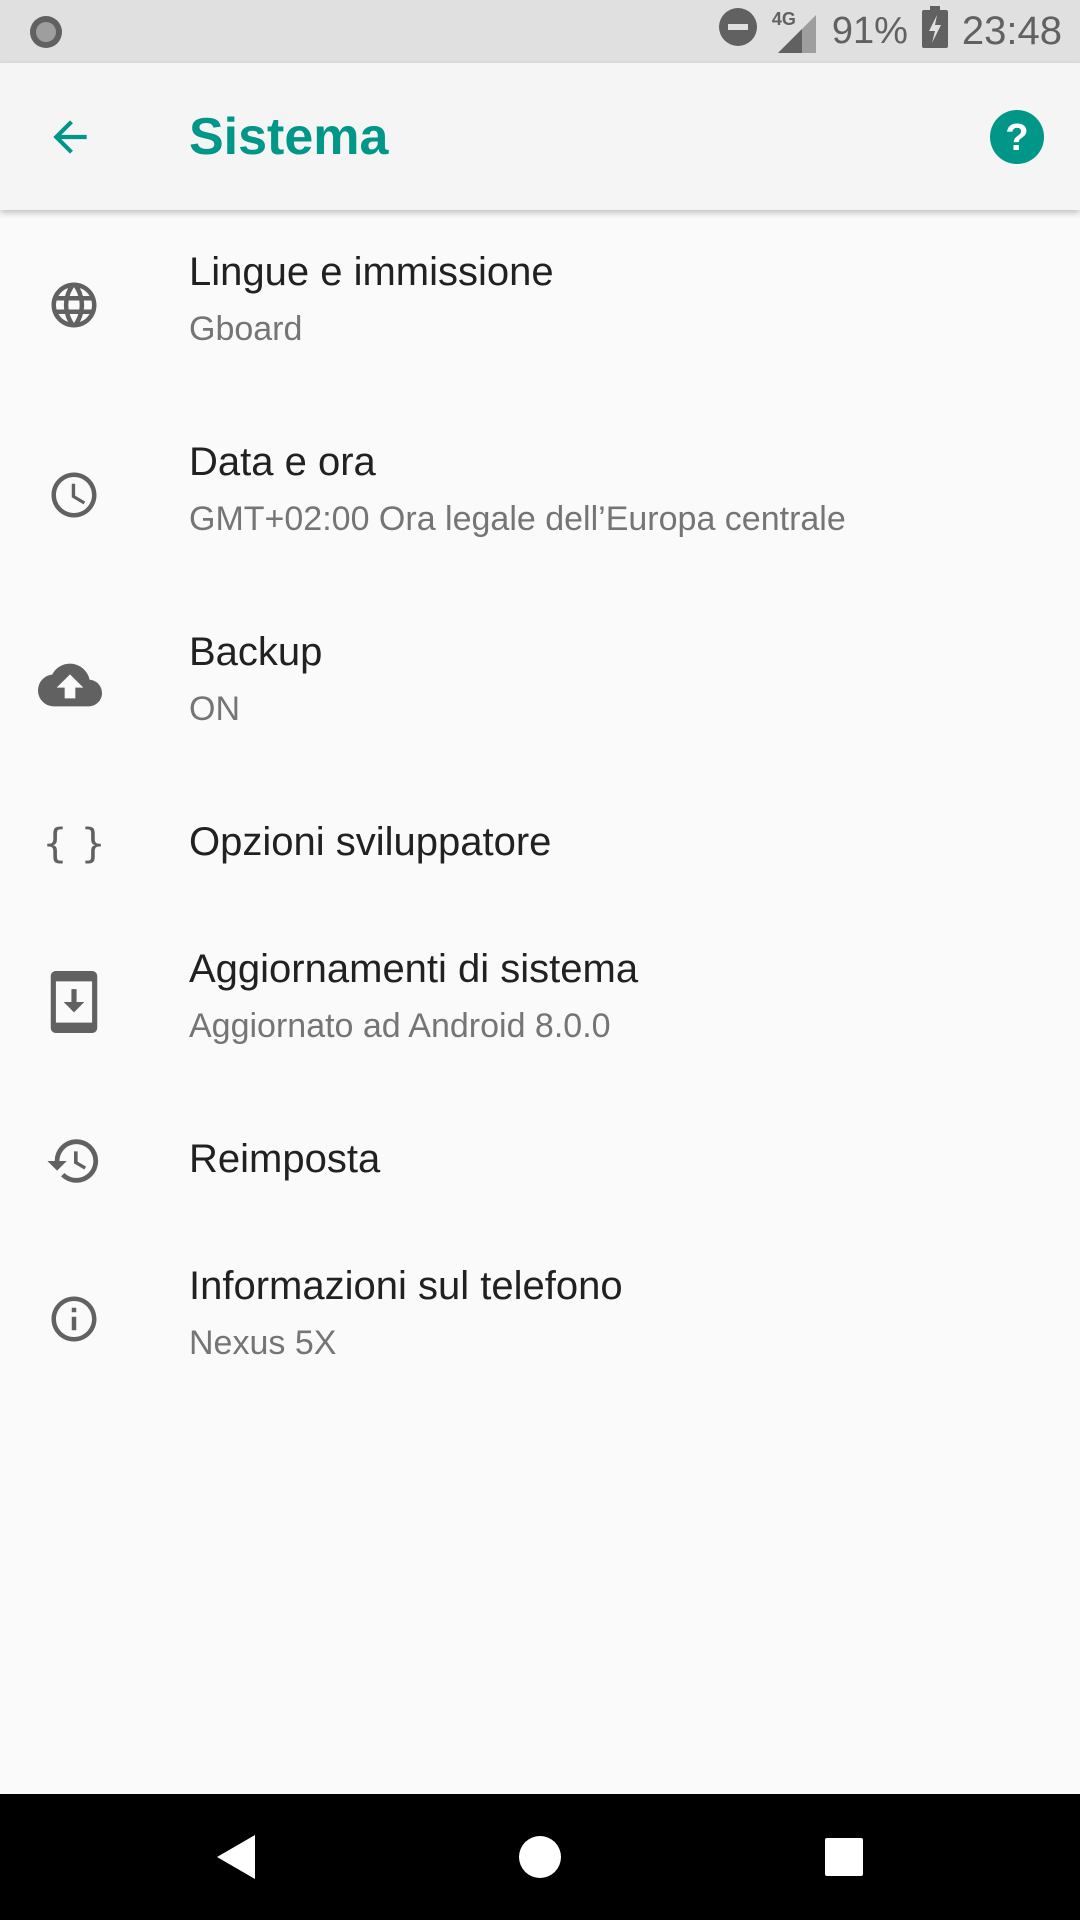 The image size is (1080, 1920). I want to click on info-icon, so click(74, 1319).